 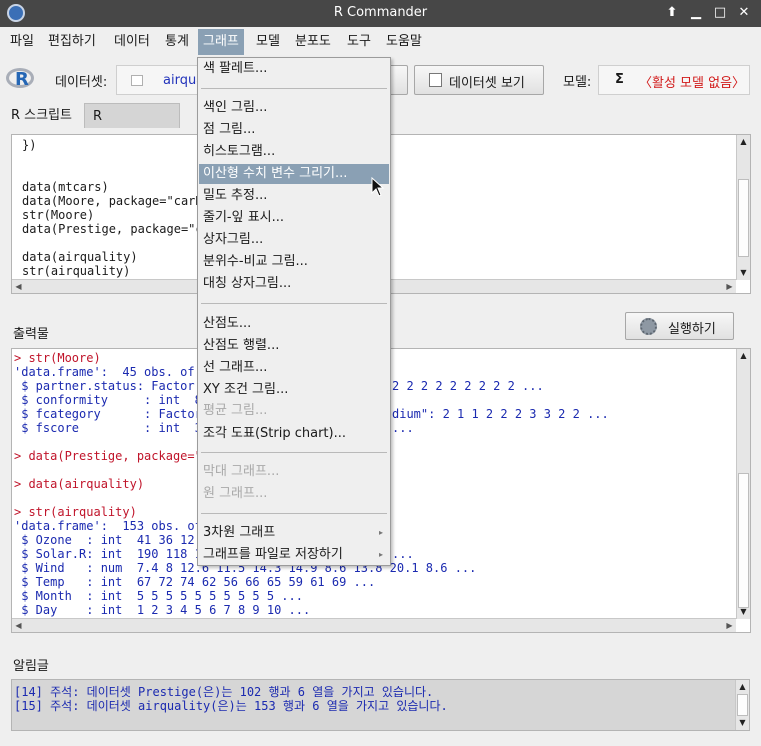 I want to click on output-line: > data(airquality), so click(x=79, y=484).